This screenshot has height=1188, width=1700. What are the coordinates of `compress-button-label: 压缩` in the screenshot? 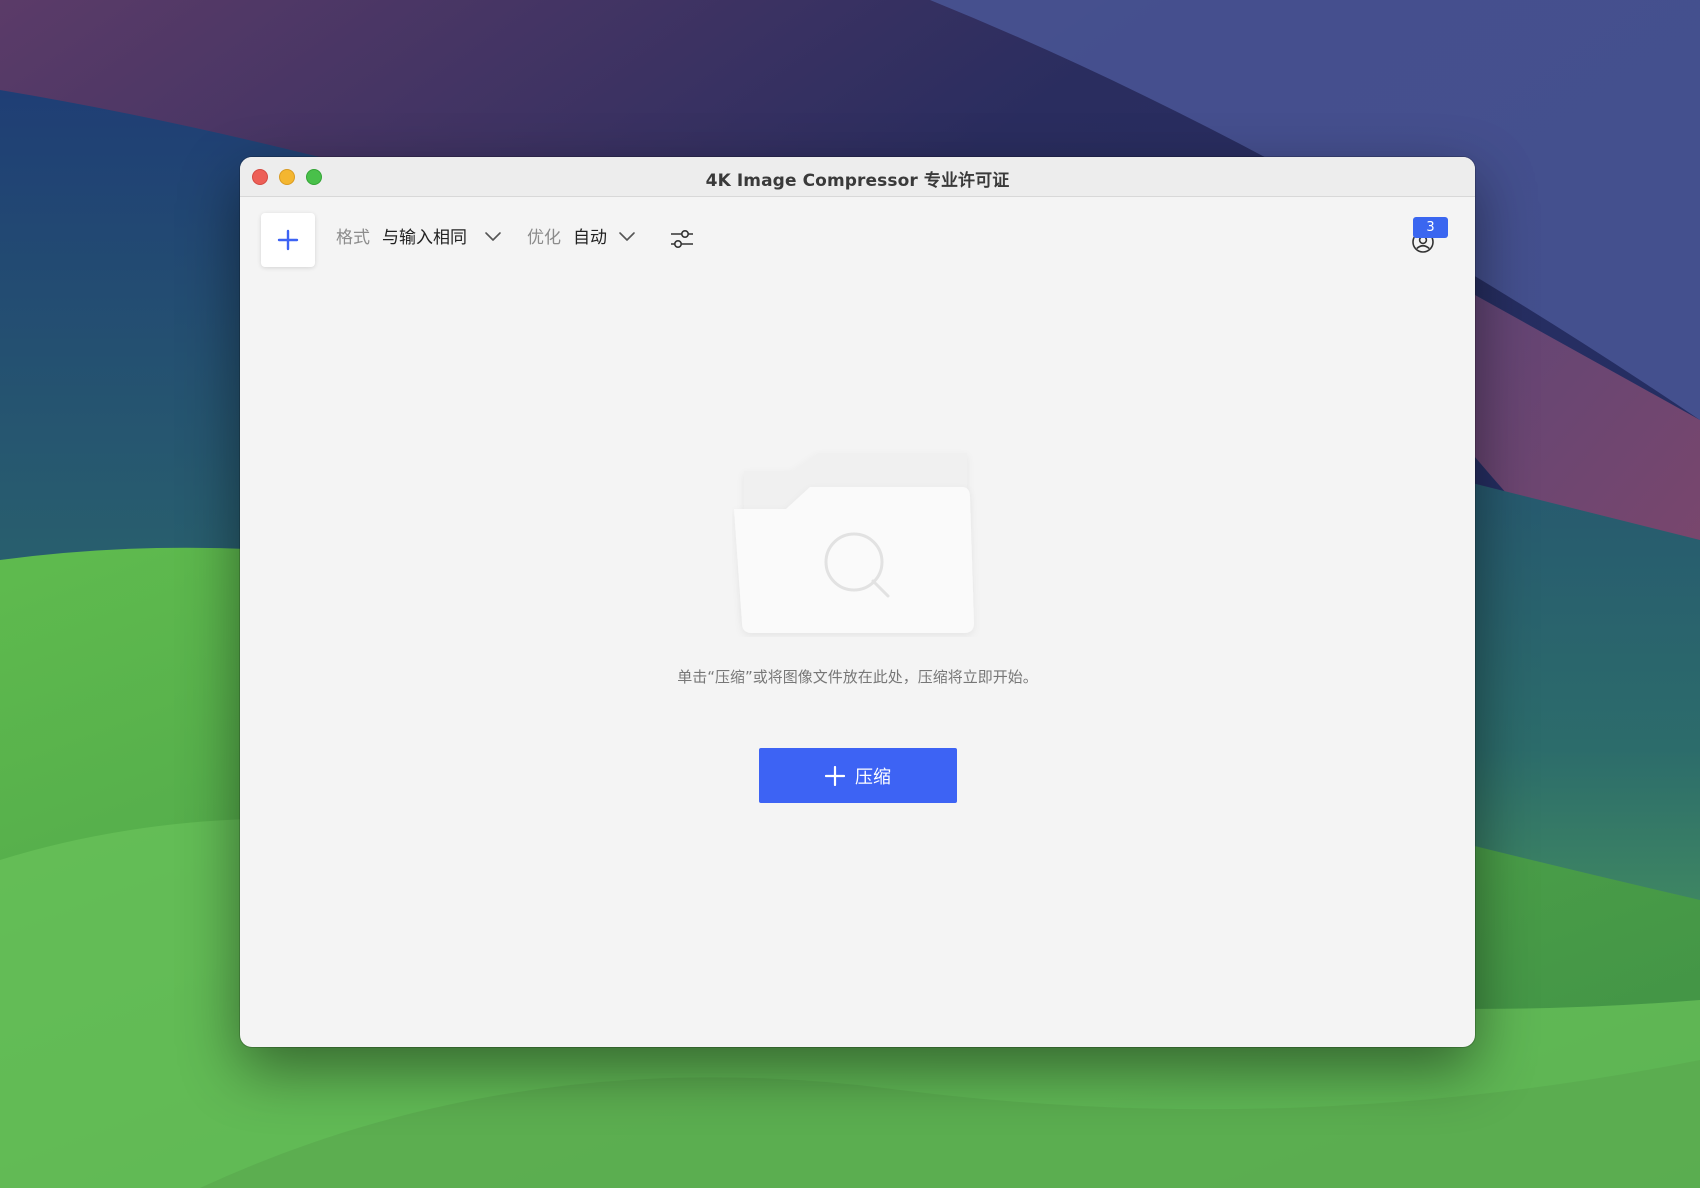 It's located at (873, 777).